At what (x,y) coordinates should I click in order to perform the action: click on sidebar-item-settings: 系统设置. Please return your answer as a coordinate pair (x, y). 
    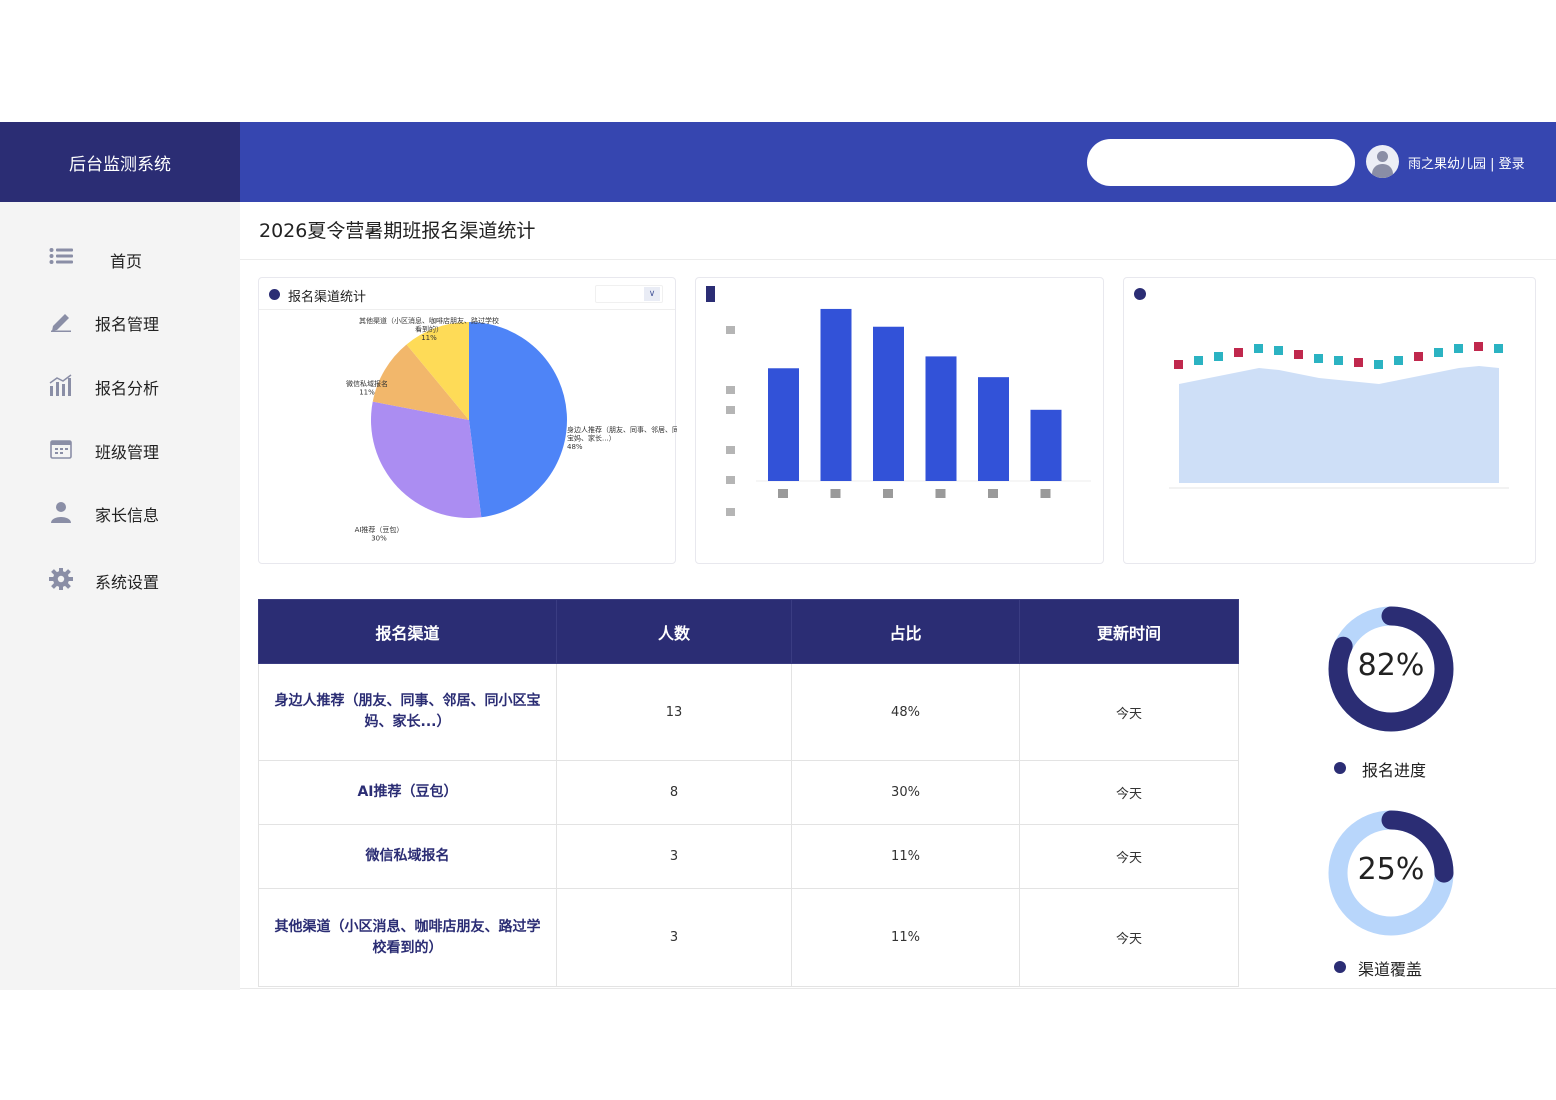
    Looking at the image, I should click on (120, 579).